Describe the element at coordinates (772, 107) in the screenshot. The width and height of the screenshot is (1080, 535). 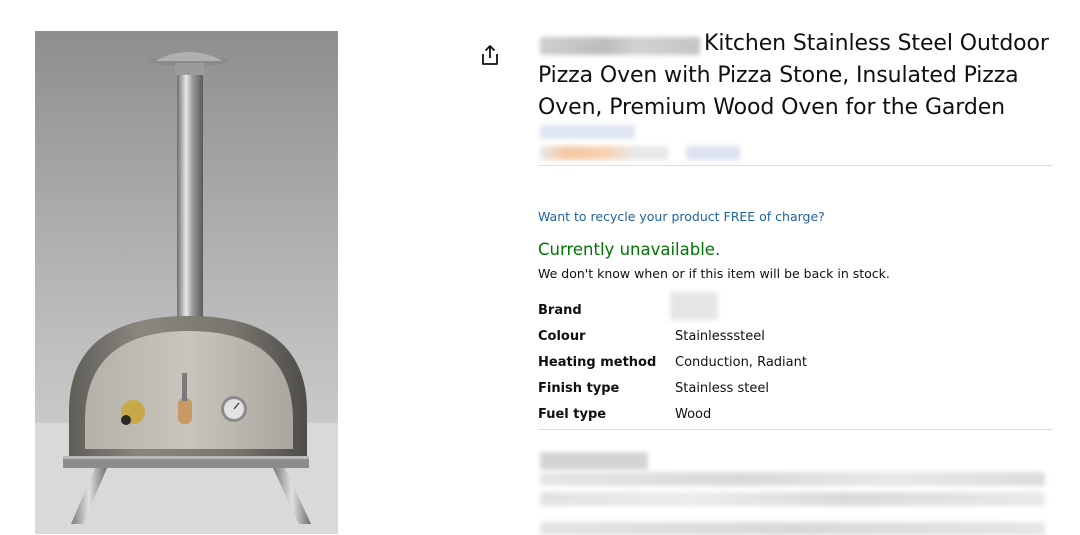
I see `product-title-line-3: Oven, Premium Wood Oven for the Garden` at that location.